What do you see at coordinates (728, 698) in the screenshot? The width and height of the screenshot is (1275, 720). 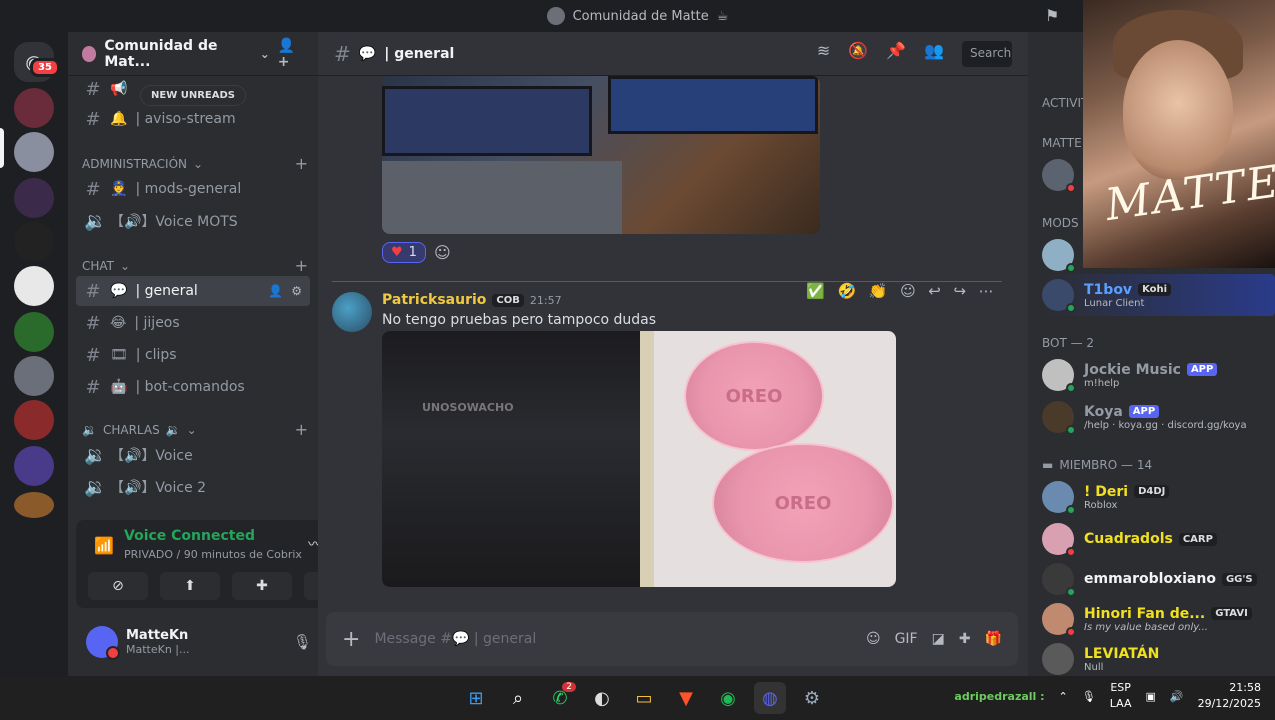 I see `spotify-icon: ◉` at bounding box center [728, 698].